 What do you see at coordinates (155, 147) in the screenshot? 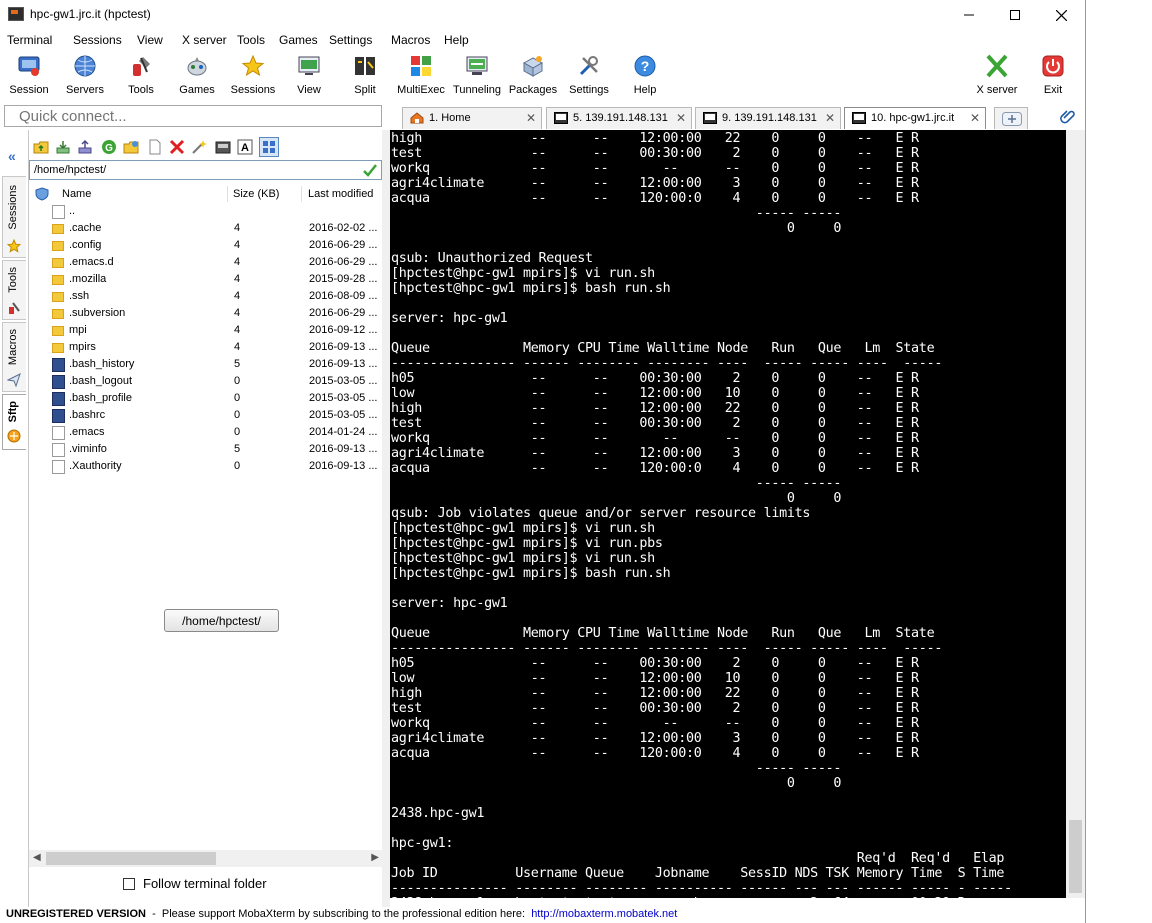
I see `new-file-icon` at bounding box center [155, 147].